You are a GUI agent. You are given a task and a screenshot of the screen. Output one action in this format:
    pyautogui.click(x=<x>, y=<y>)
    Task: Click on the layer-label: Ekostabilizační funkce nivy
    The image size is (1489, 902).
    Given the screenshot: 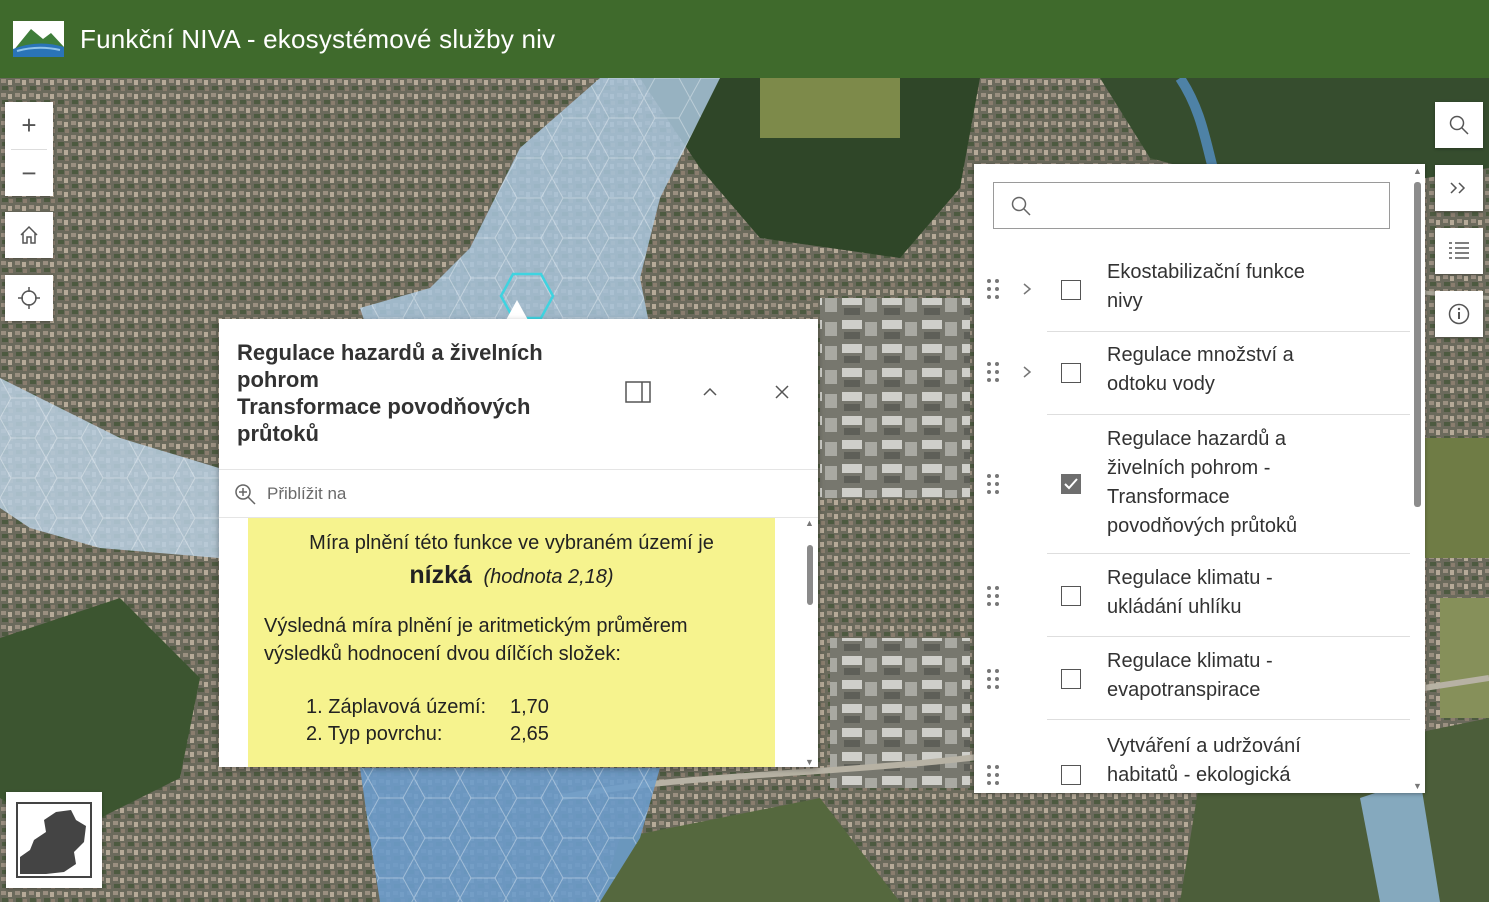 What is the action you would take?
    pyautogui.click(x=1227, y=287)
    